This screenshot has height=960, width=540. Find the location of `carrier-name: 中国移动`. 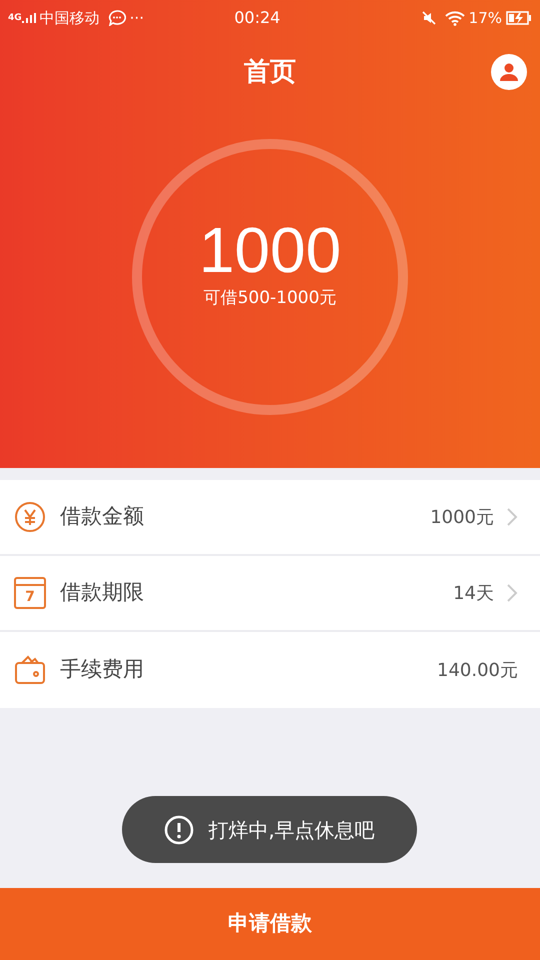

carrier-name: 中国移动 is located at coordinates (70, 18).